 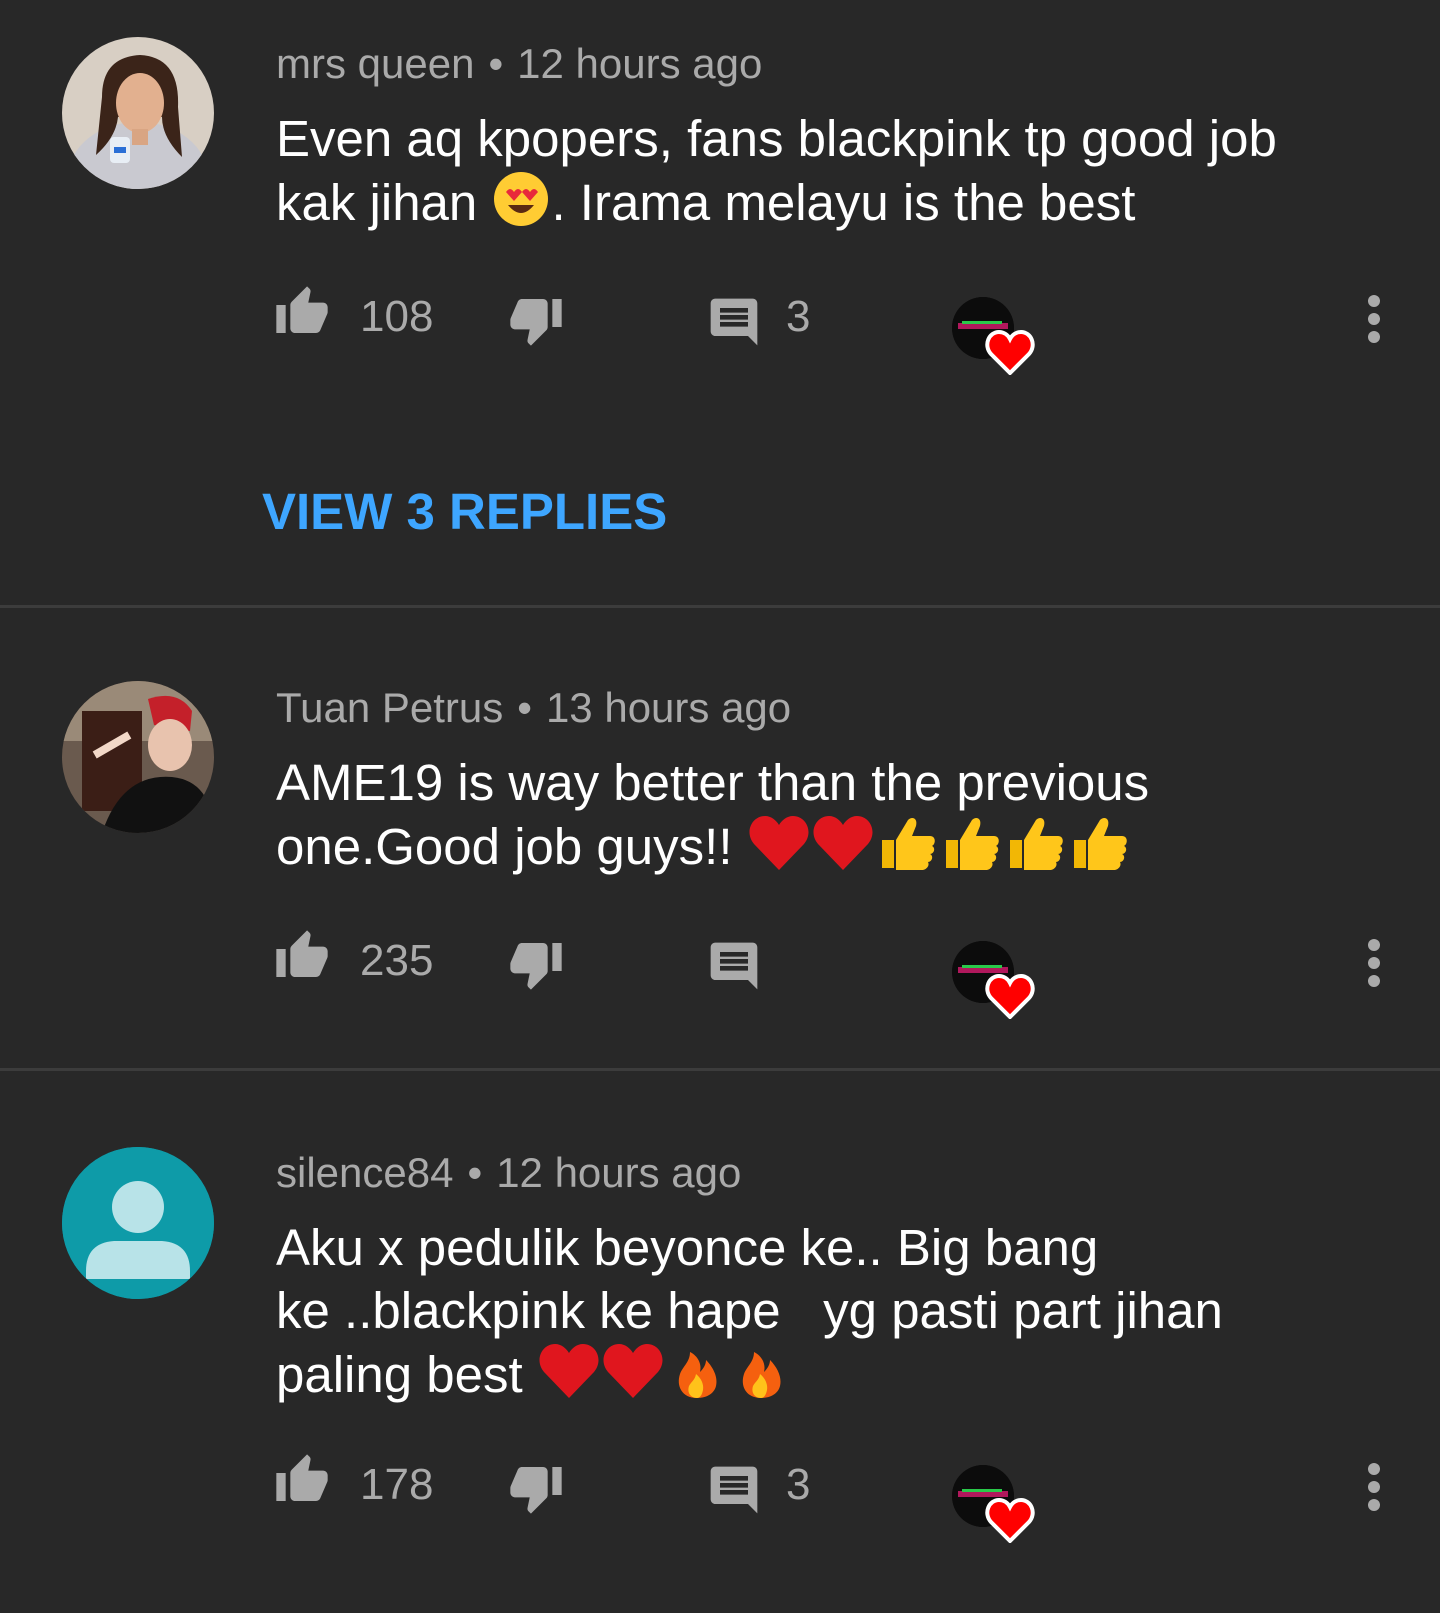 I want to click on view-replies-button: VIEW 3 REPLIES, so click(x=464, y=511).